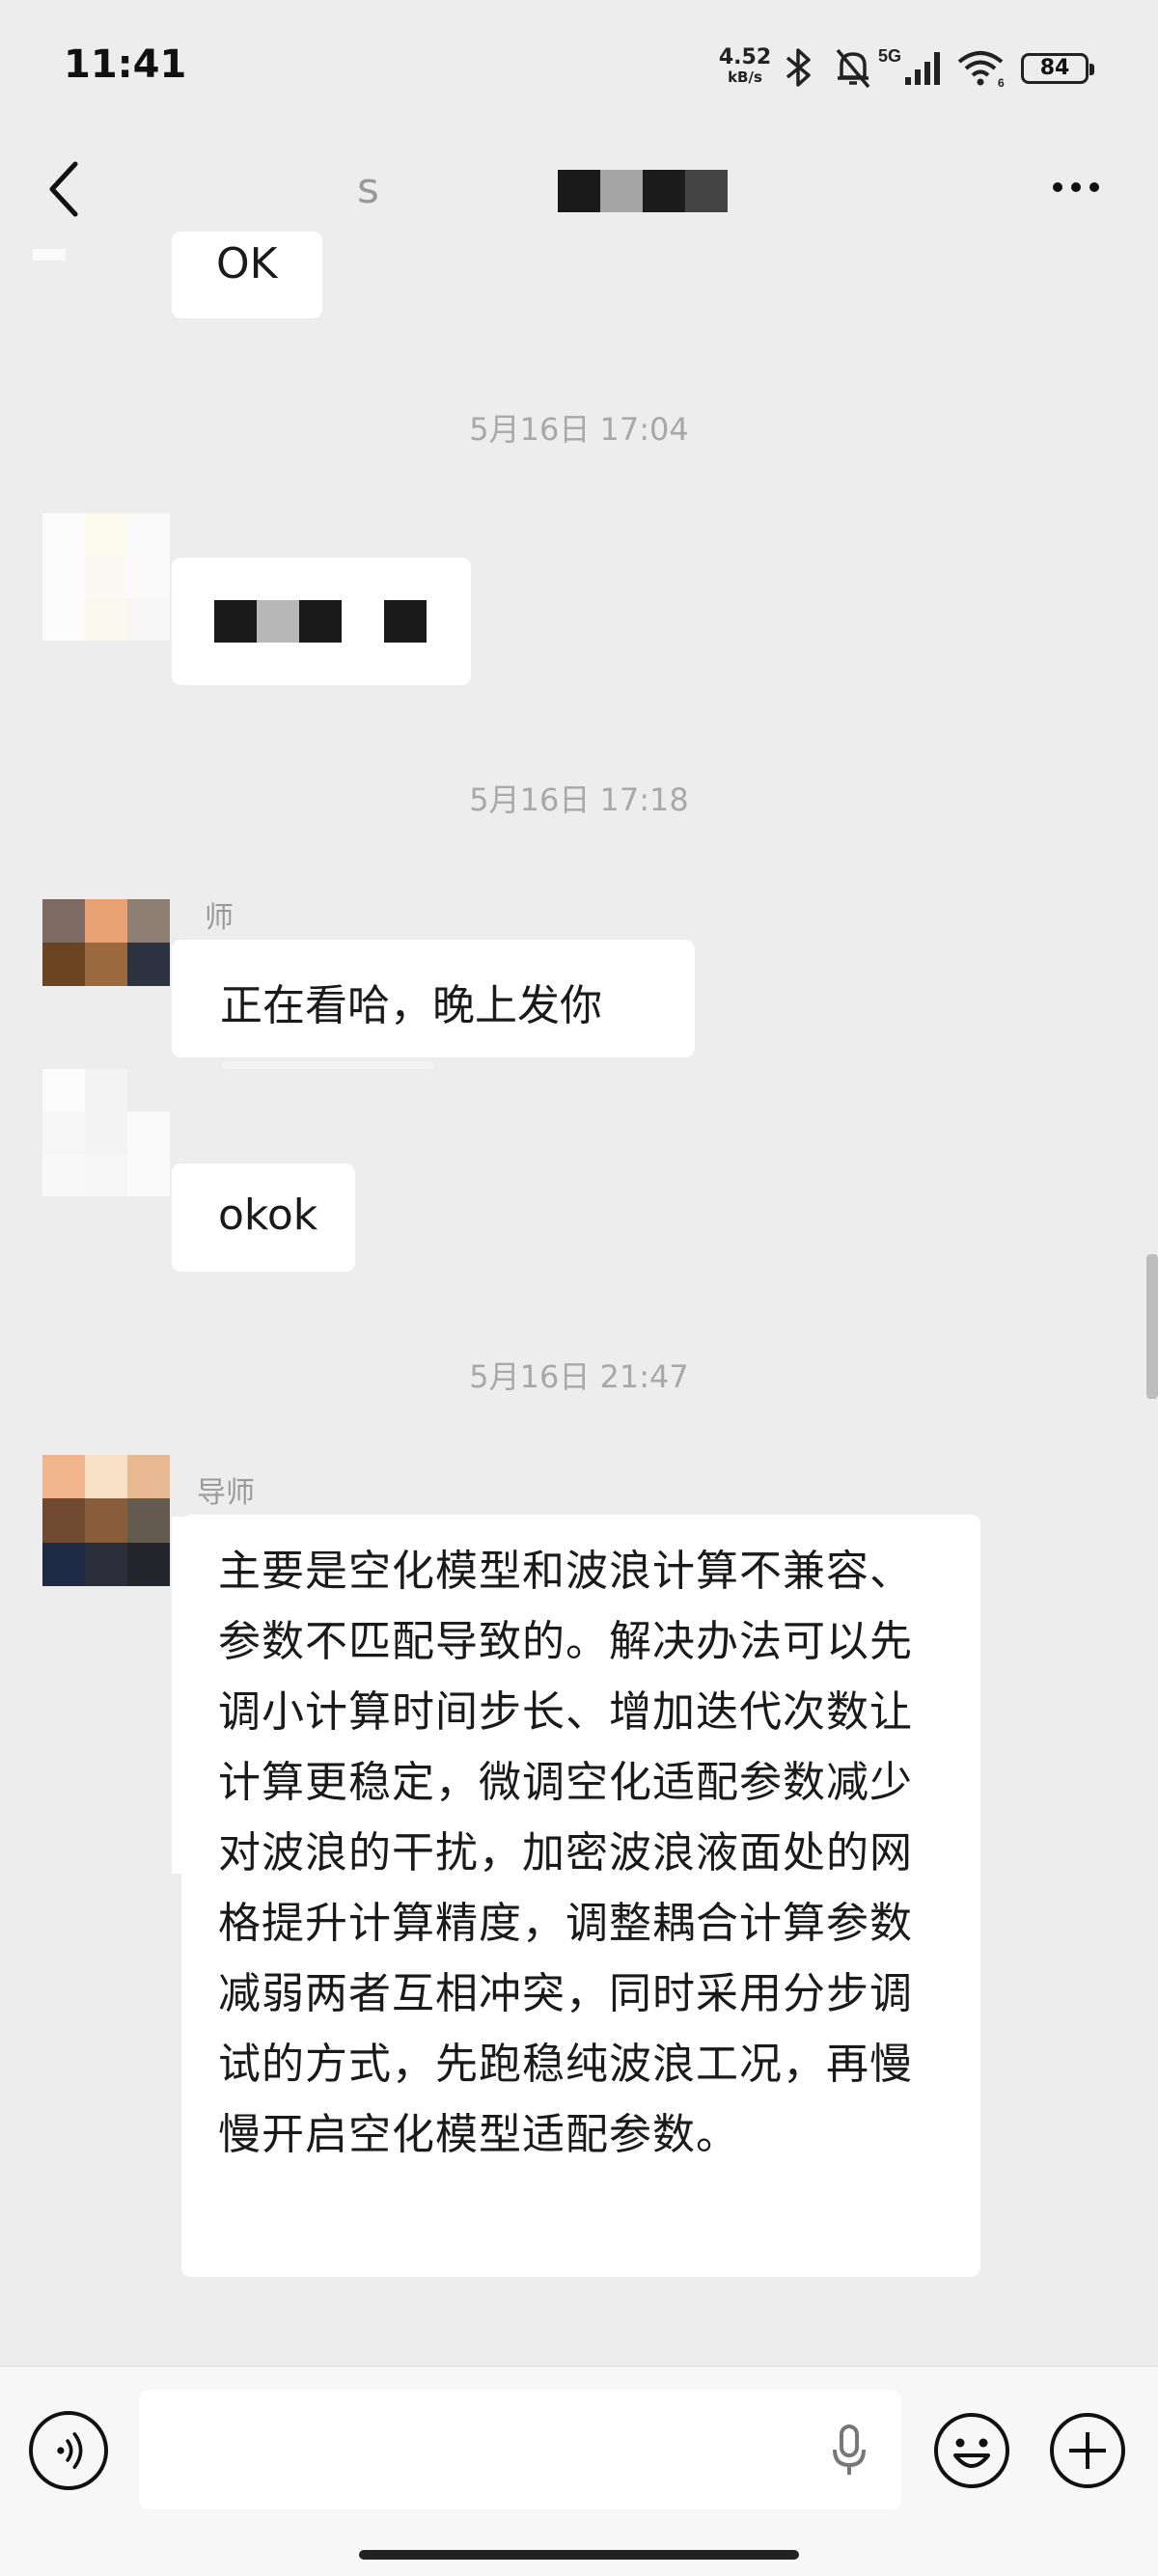  I want to click on timestamp: 5月16日 17:18, so click(579, 800).